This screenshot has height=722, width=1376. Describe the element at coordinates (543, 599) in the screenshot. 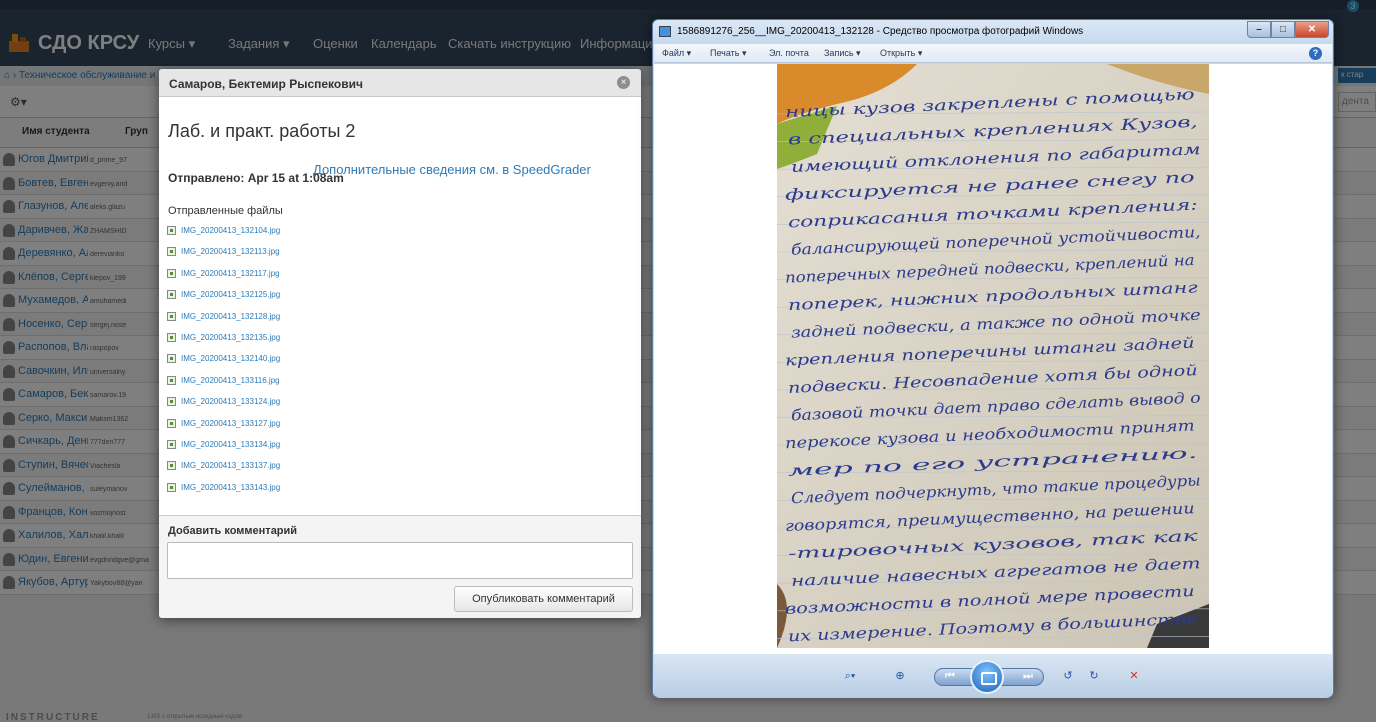

I see `post-comment-button: Опубликовать комментарий` at that location.